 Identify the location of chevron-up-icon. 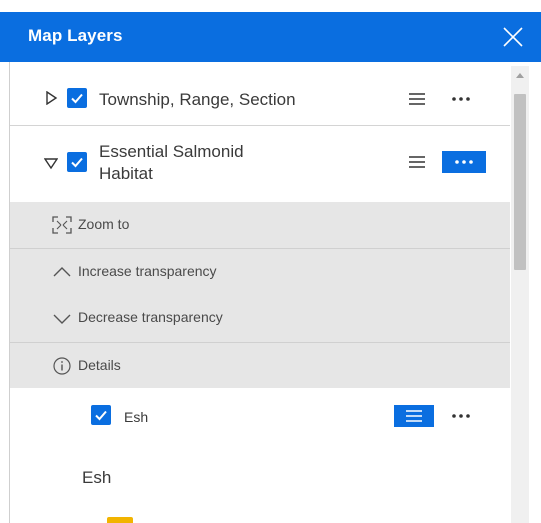
(62, 272).